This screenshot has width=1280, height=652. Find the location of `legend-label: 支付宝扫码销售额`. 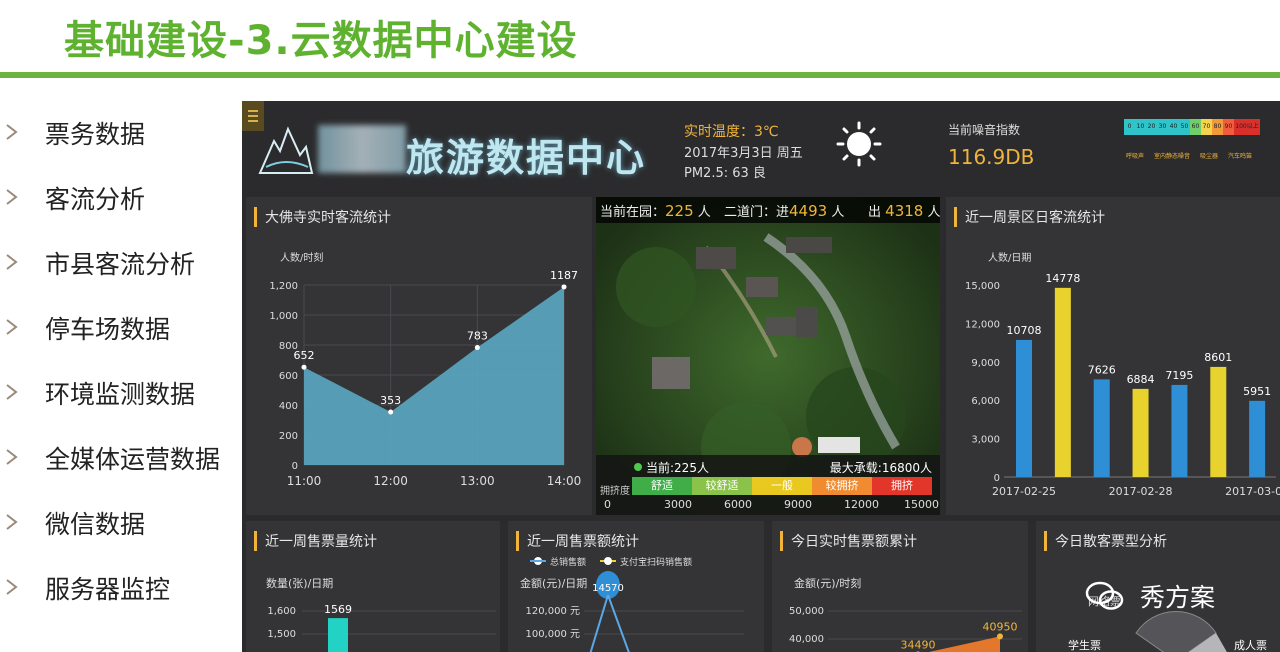

legend-label: 支付宝扫码销售额 is located at coordinates (656, 562).